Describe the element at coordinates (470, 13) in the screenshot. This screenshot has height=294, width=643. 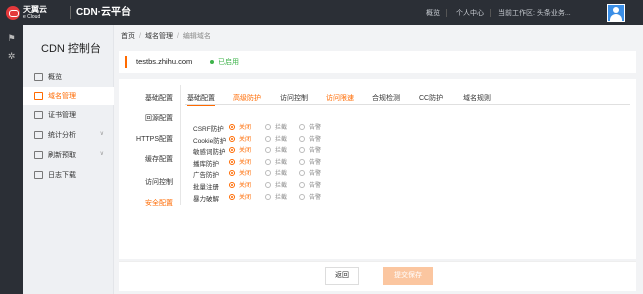
I see `top-link-profile: 个人中心` at that location.